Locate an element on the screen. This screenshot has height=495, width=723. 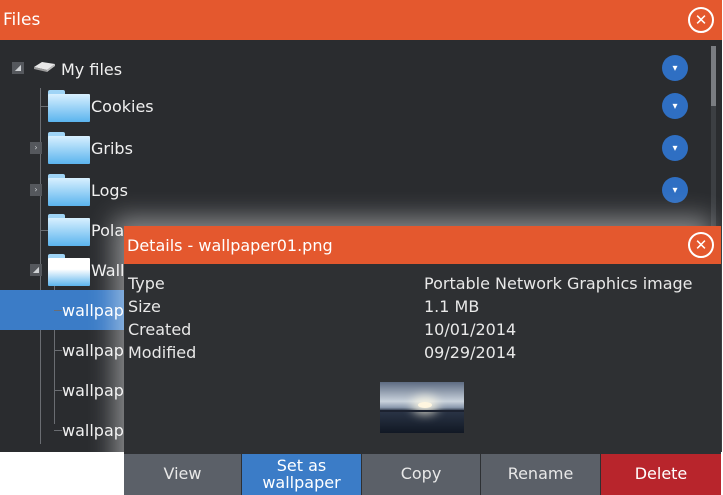
view-button: View is located at coordinates (183, 474).